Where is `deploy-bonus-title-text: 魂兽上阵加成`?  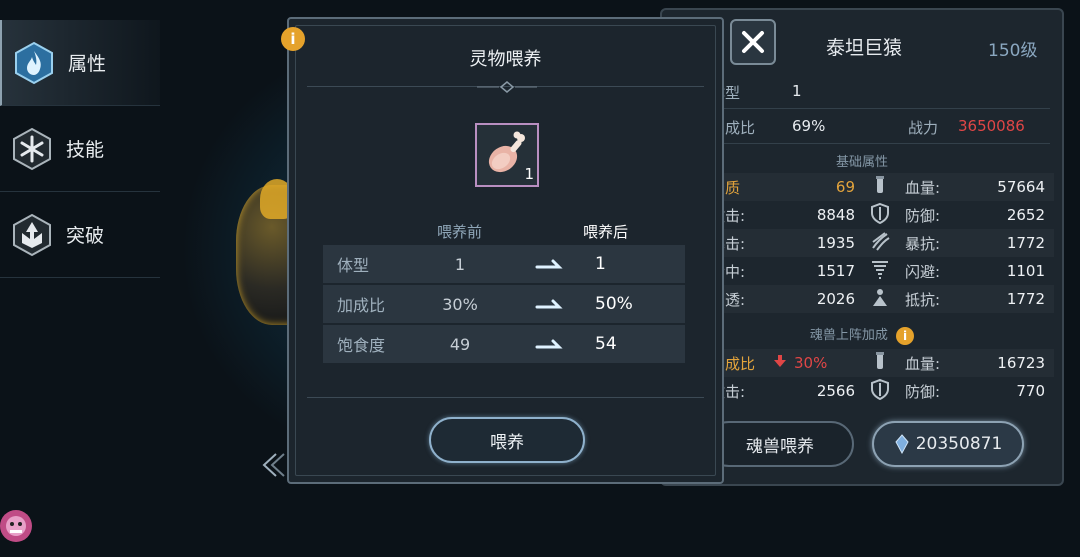 deploy-bonus-title-text: 魂兽上阵加成 is located at coordinates (848, 335).